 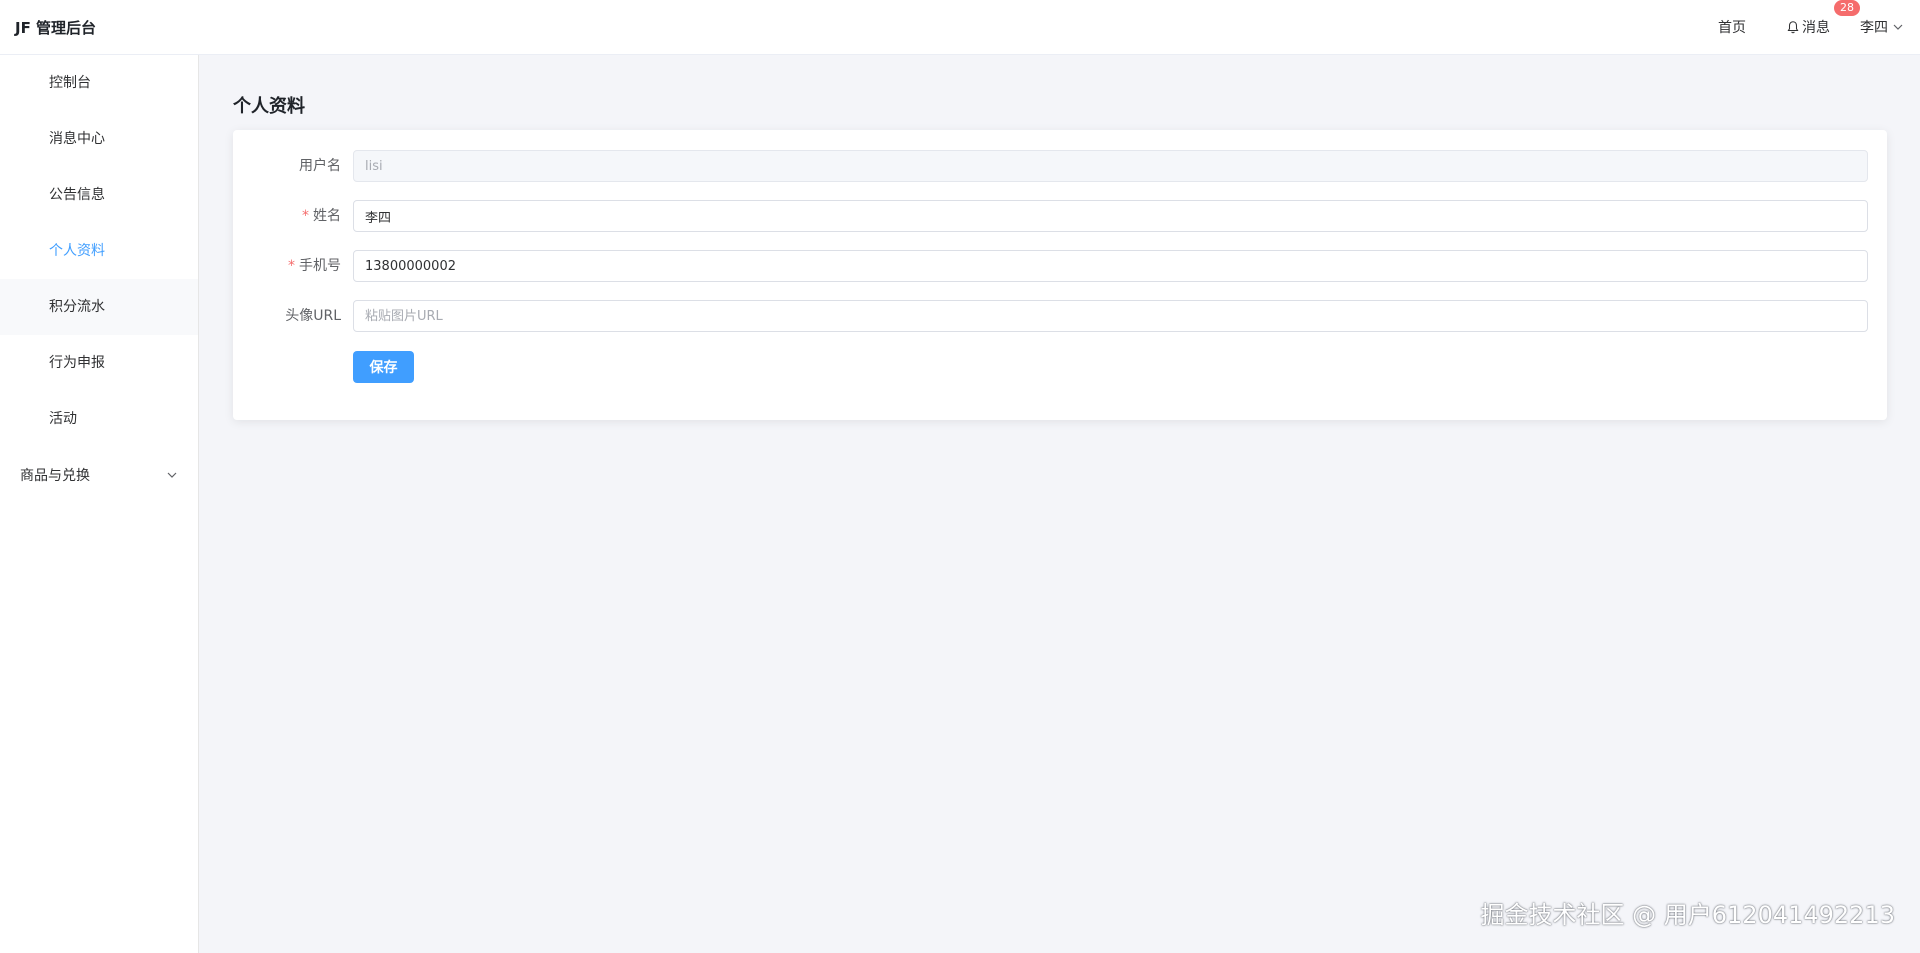 I want to click on username-row: 用户名, so click(x=1060, y=166).